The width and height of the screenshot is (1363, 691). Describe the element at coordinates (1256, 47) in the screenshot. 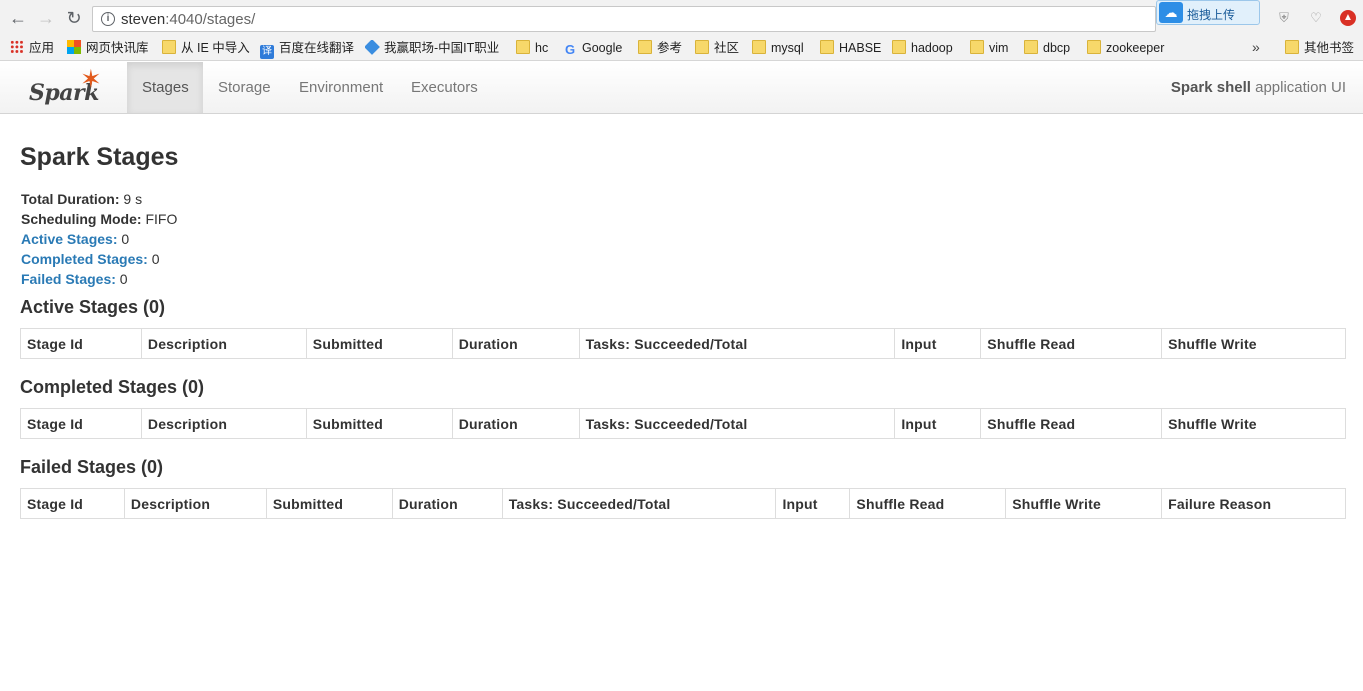

I see `more-bookmarks-chevron-icon: »` at that location.